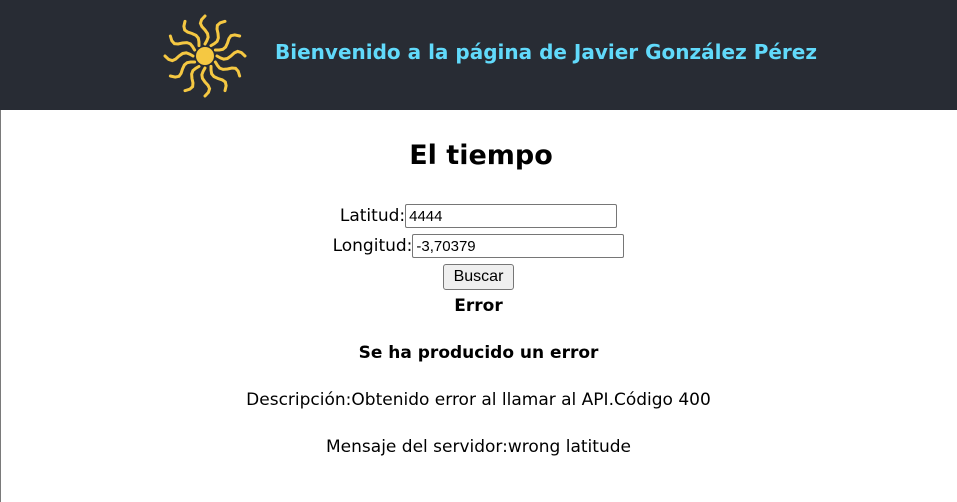  I want to click on server-message-label: Mensaje del servidor:, so click(417, 447).